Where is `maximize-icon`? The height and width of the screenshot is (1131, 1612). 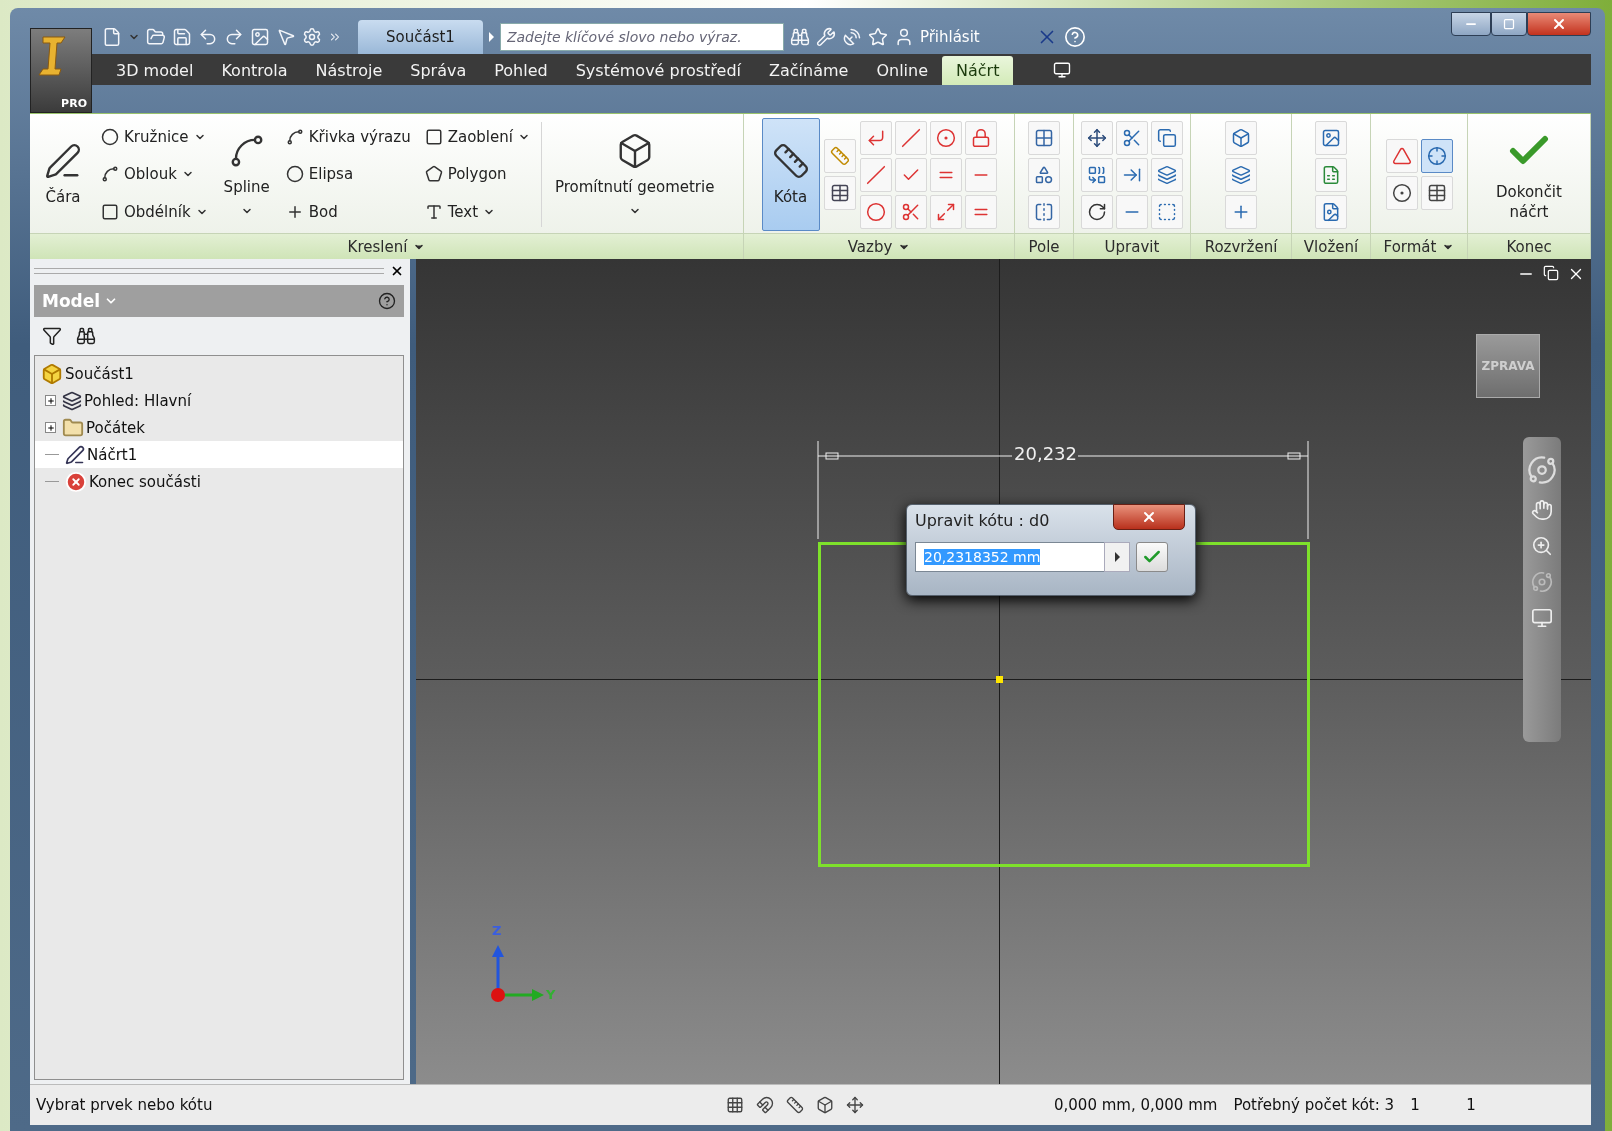 maximize-icon is located at coordinates (1509, 24).